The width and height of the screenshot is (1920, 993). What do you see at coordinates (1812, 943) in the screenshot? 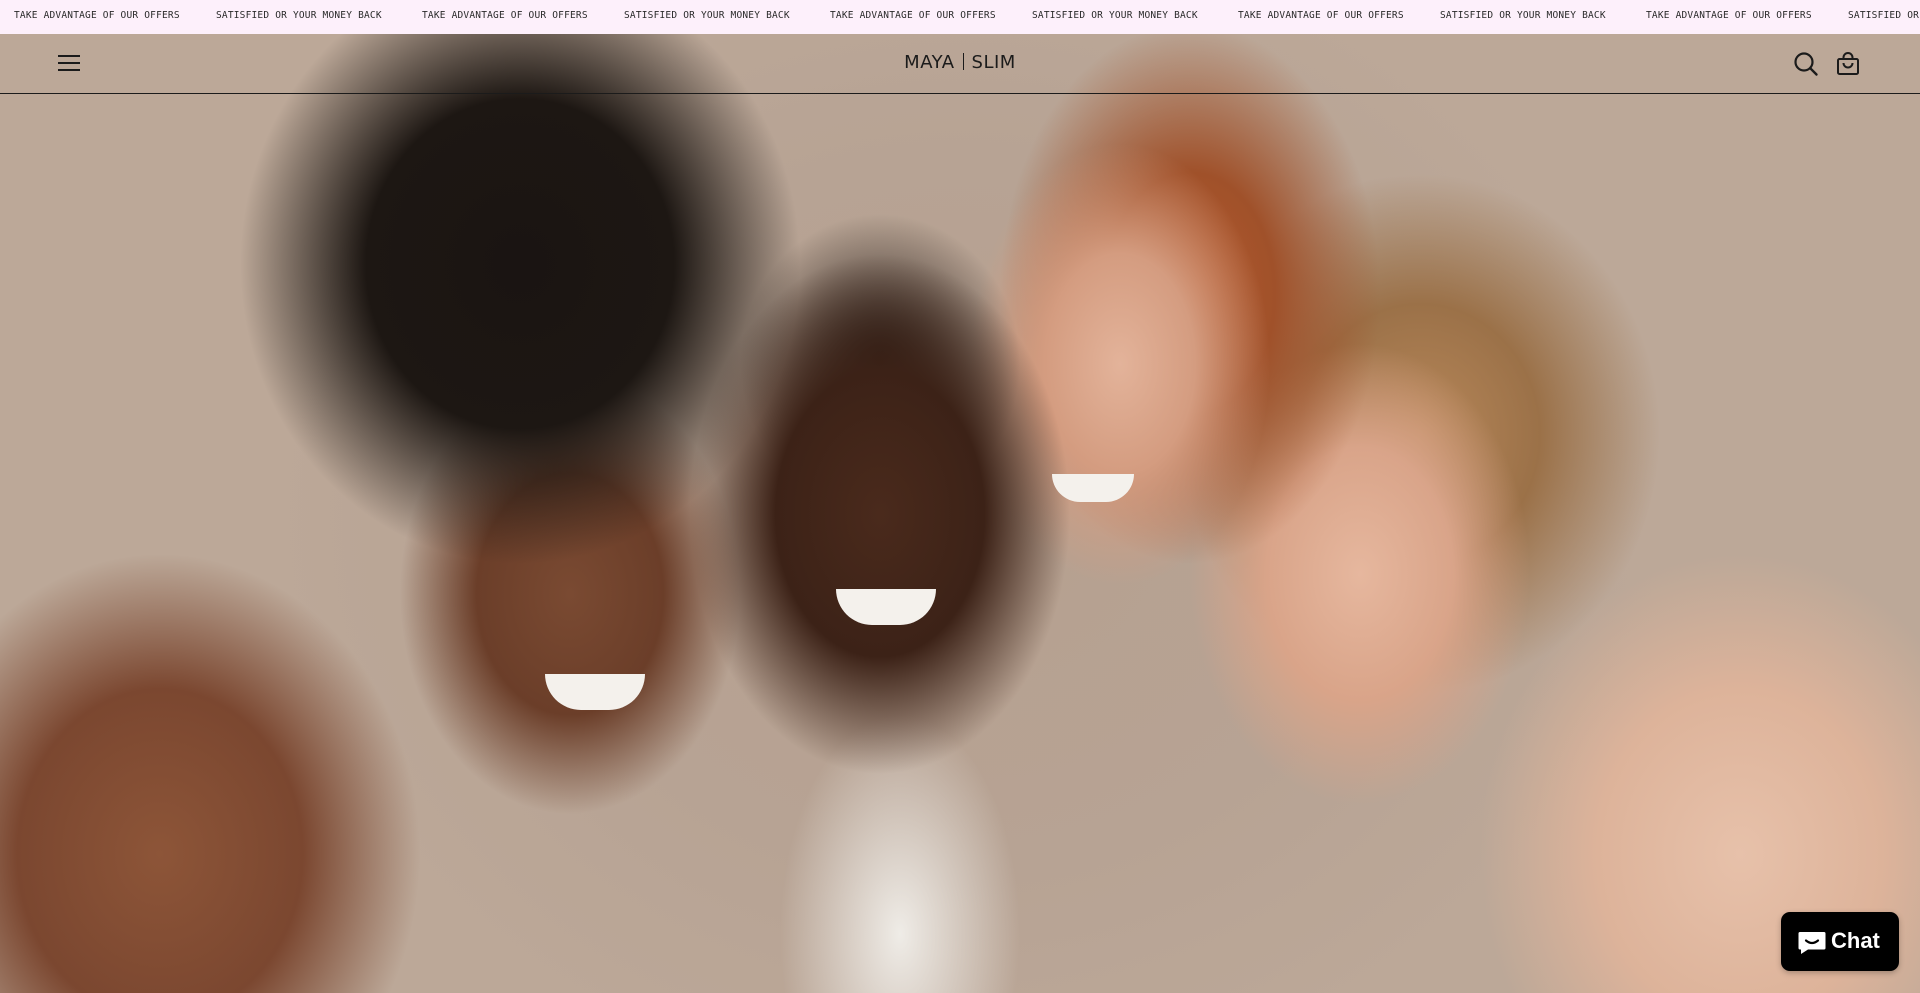
I see `chat-bubble-icon` at bounding box center [1812, 943].